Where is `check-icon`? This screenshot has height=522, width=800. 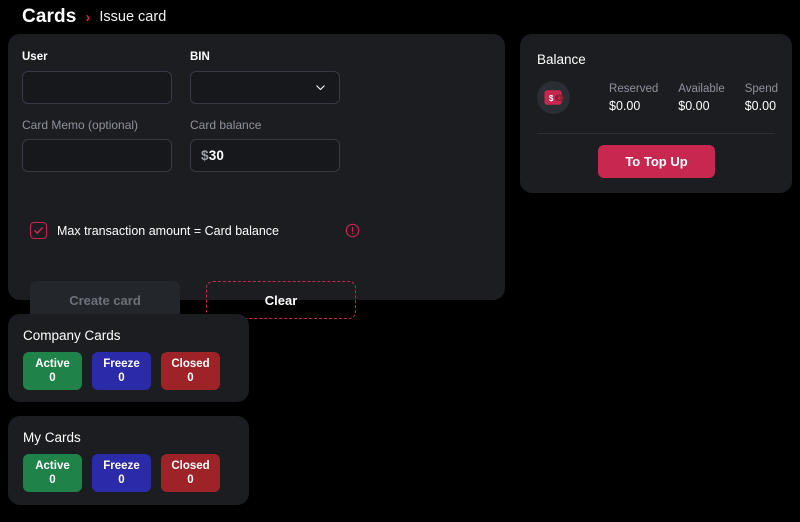 check-icon is located at coordinates (38, 230).